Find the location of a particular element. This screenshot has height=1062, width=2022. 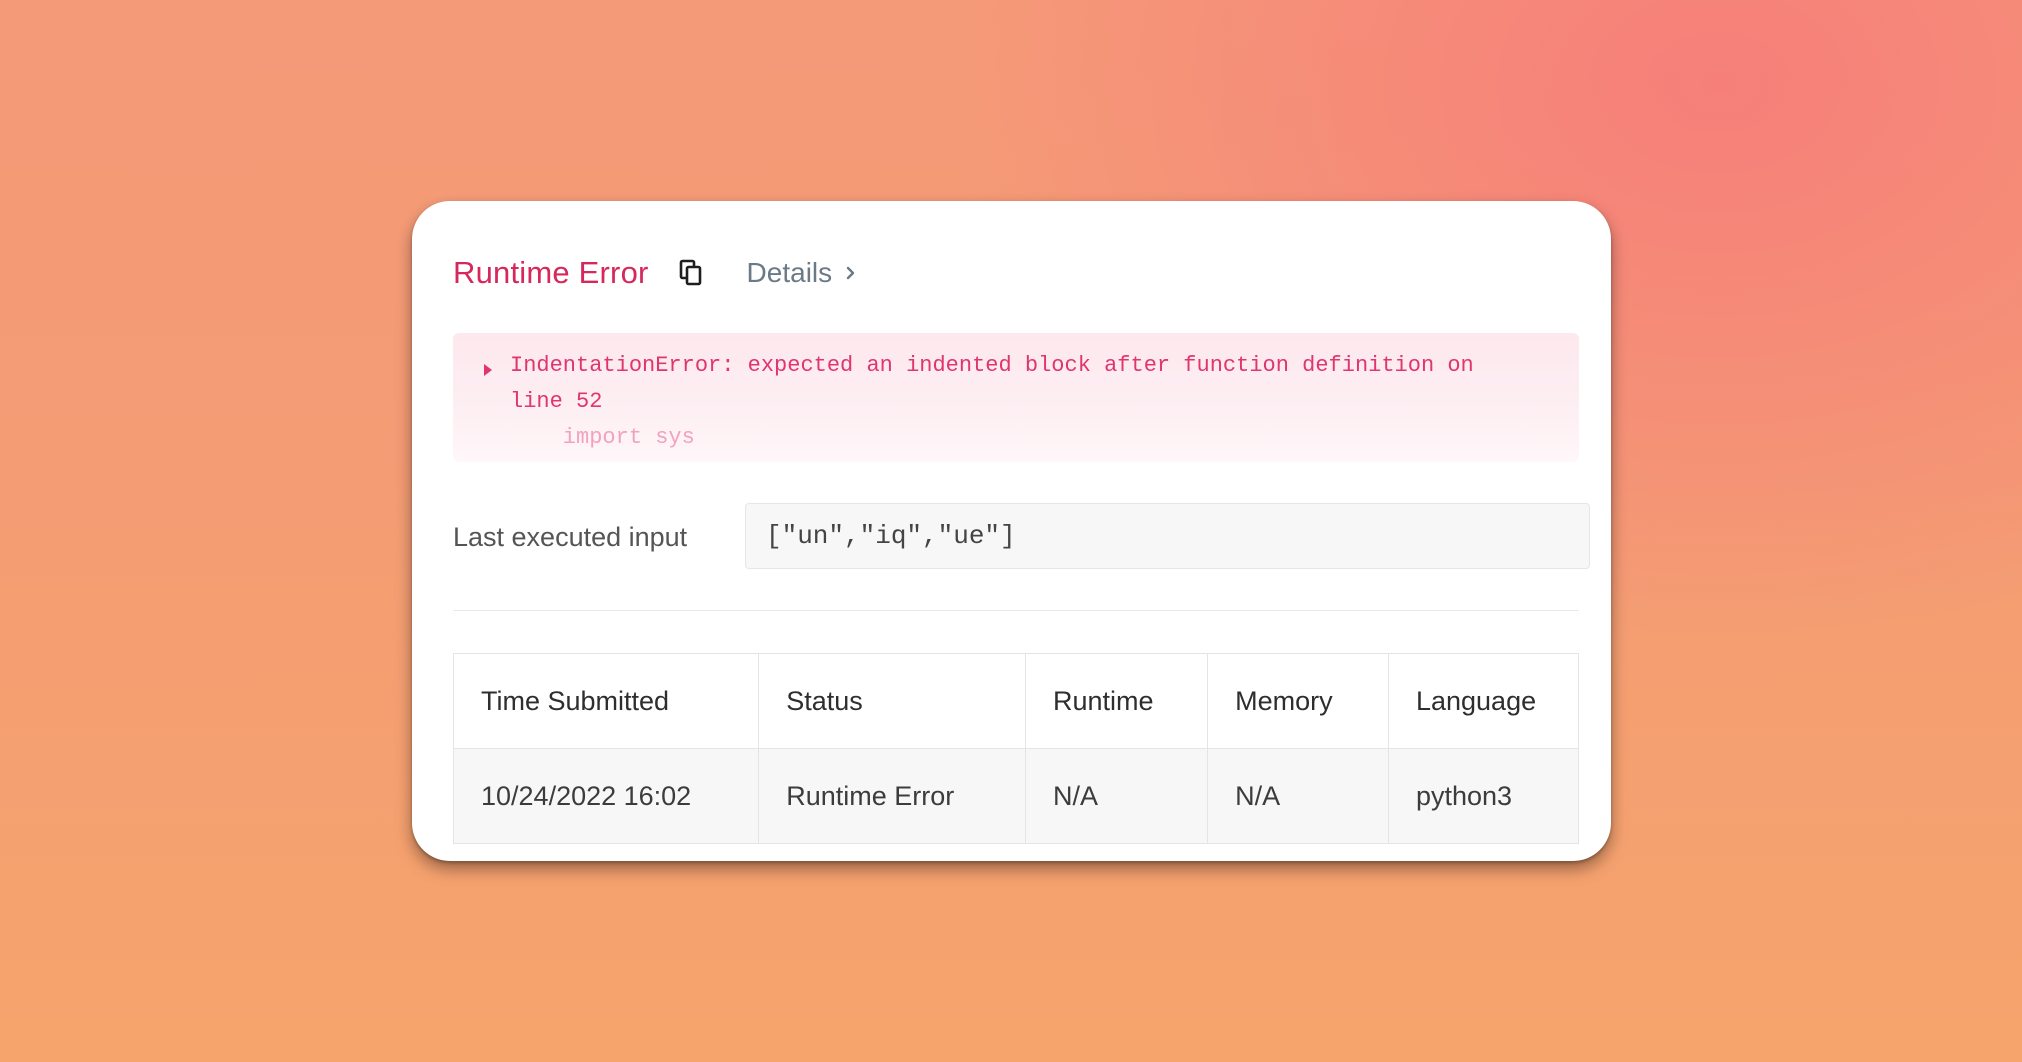

column-header-memory: Memory is located at coordinates (1298, 701).